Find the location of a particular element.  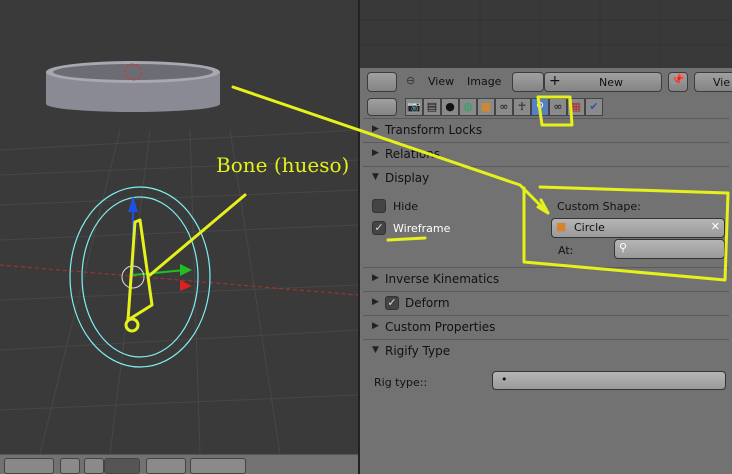

pin-icon: 📌 is located at coordinates (678, 82).